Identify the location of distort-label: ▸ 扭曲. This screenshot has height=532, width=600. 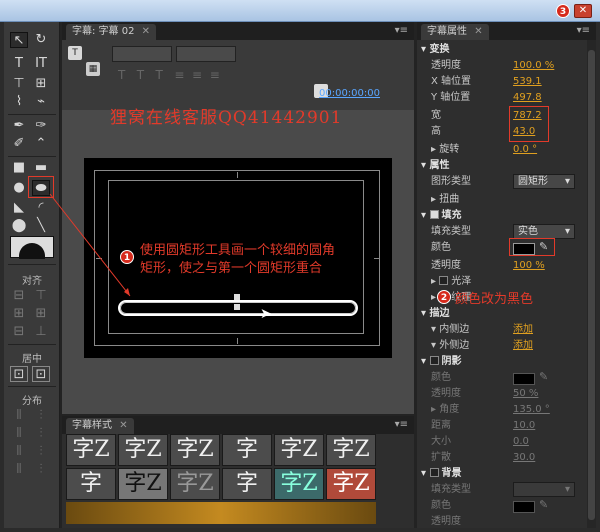
(445, 200).